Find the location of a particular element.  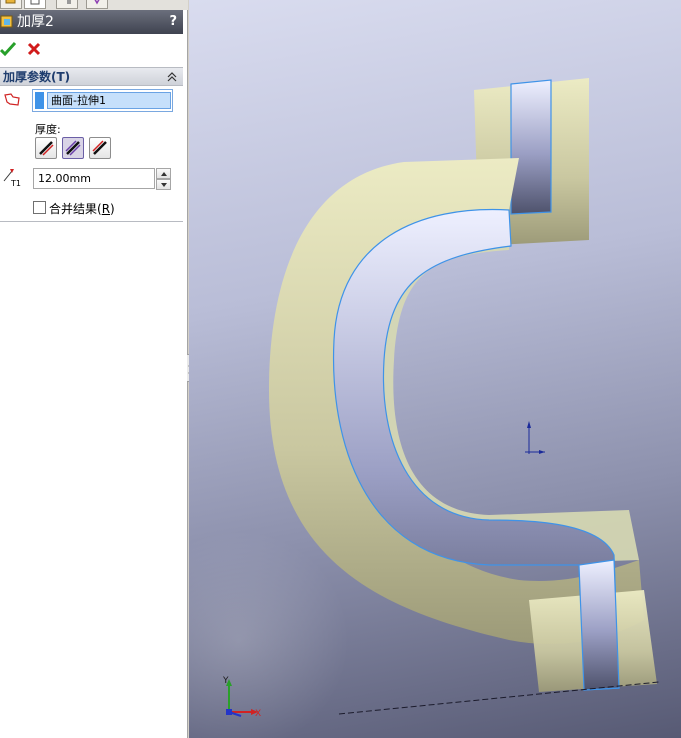

cancel-x-icon is located at coordinates (34, 49).